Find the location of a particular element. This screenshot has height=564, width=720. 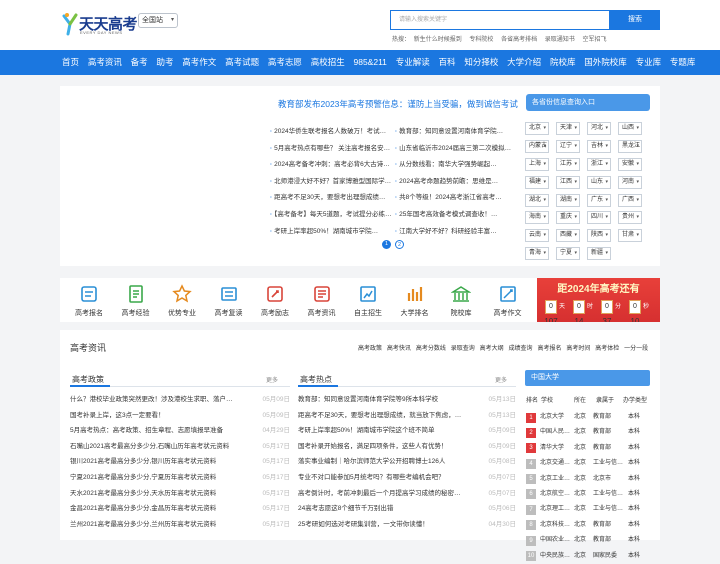

hot-more-link: 更多 is located at coordinates (501, 379).